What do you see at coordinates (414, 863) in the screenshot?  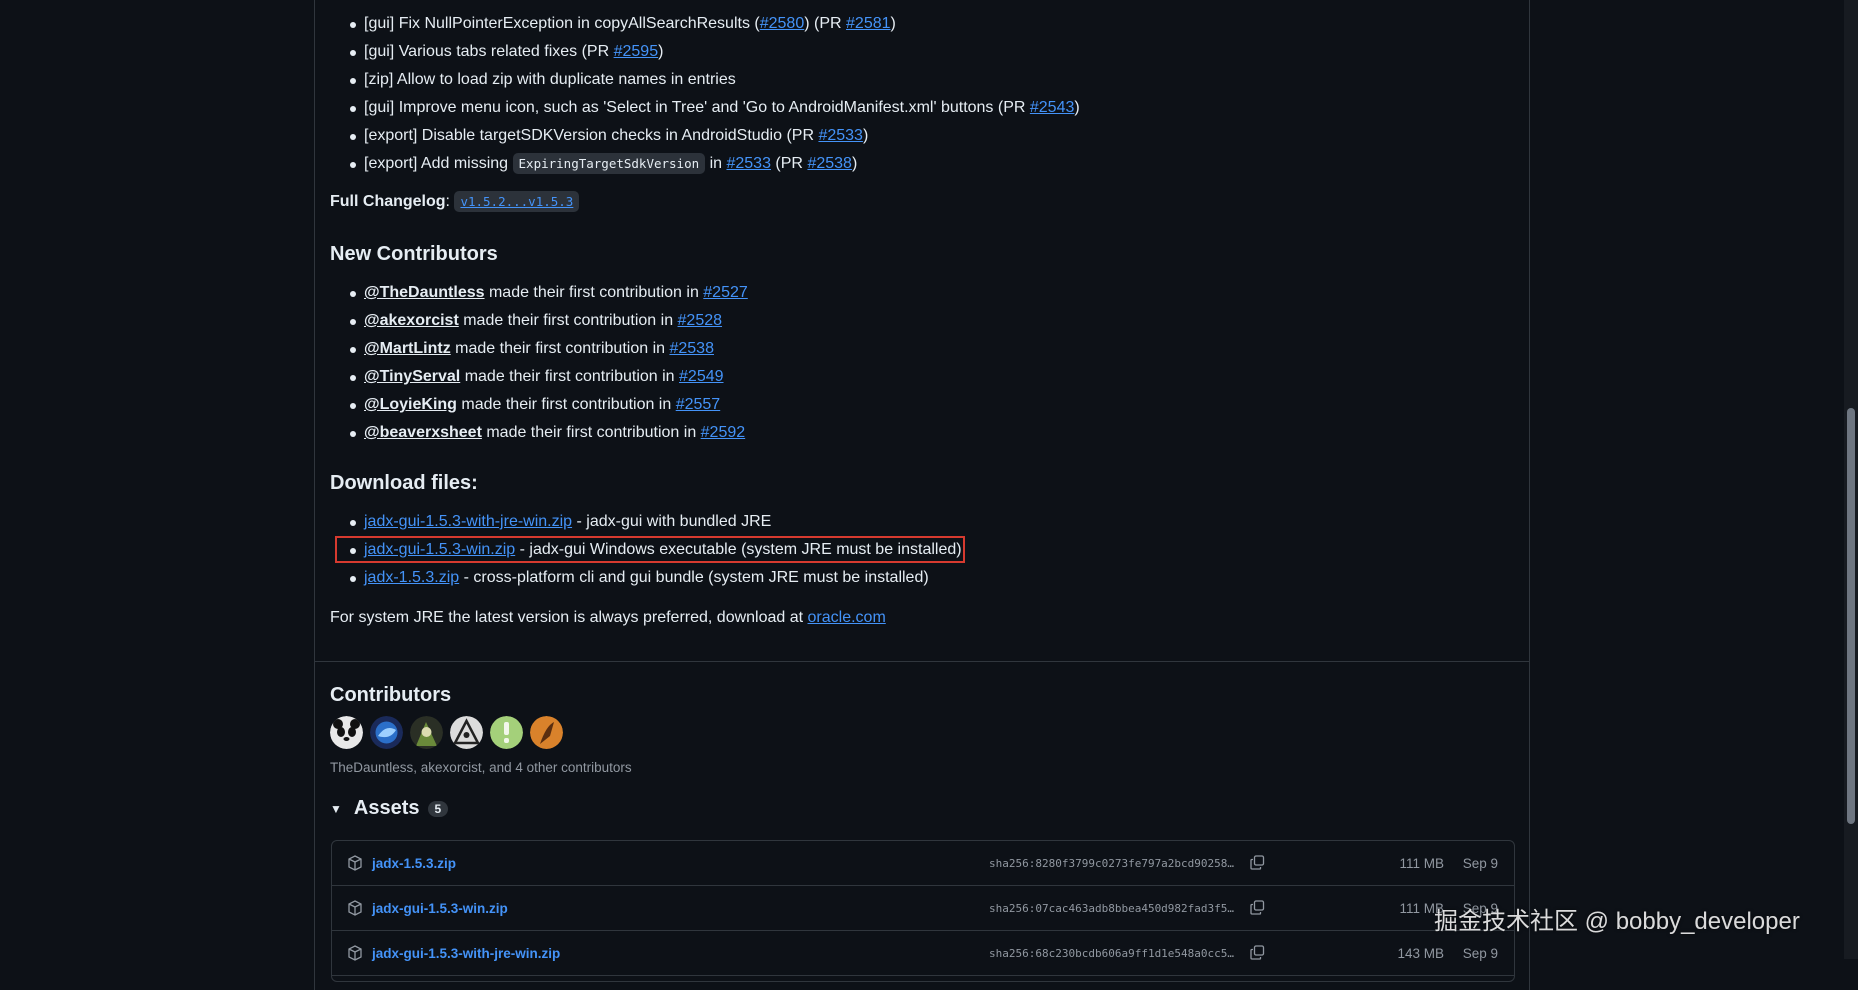 I see `asset-download-link: jadx-1.5.3.zip` at bounding box center [414, 863].